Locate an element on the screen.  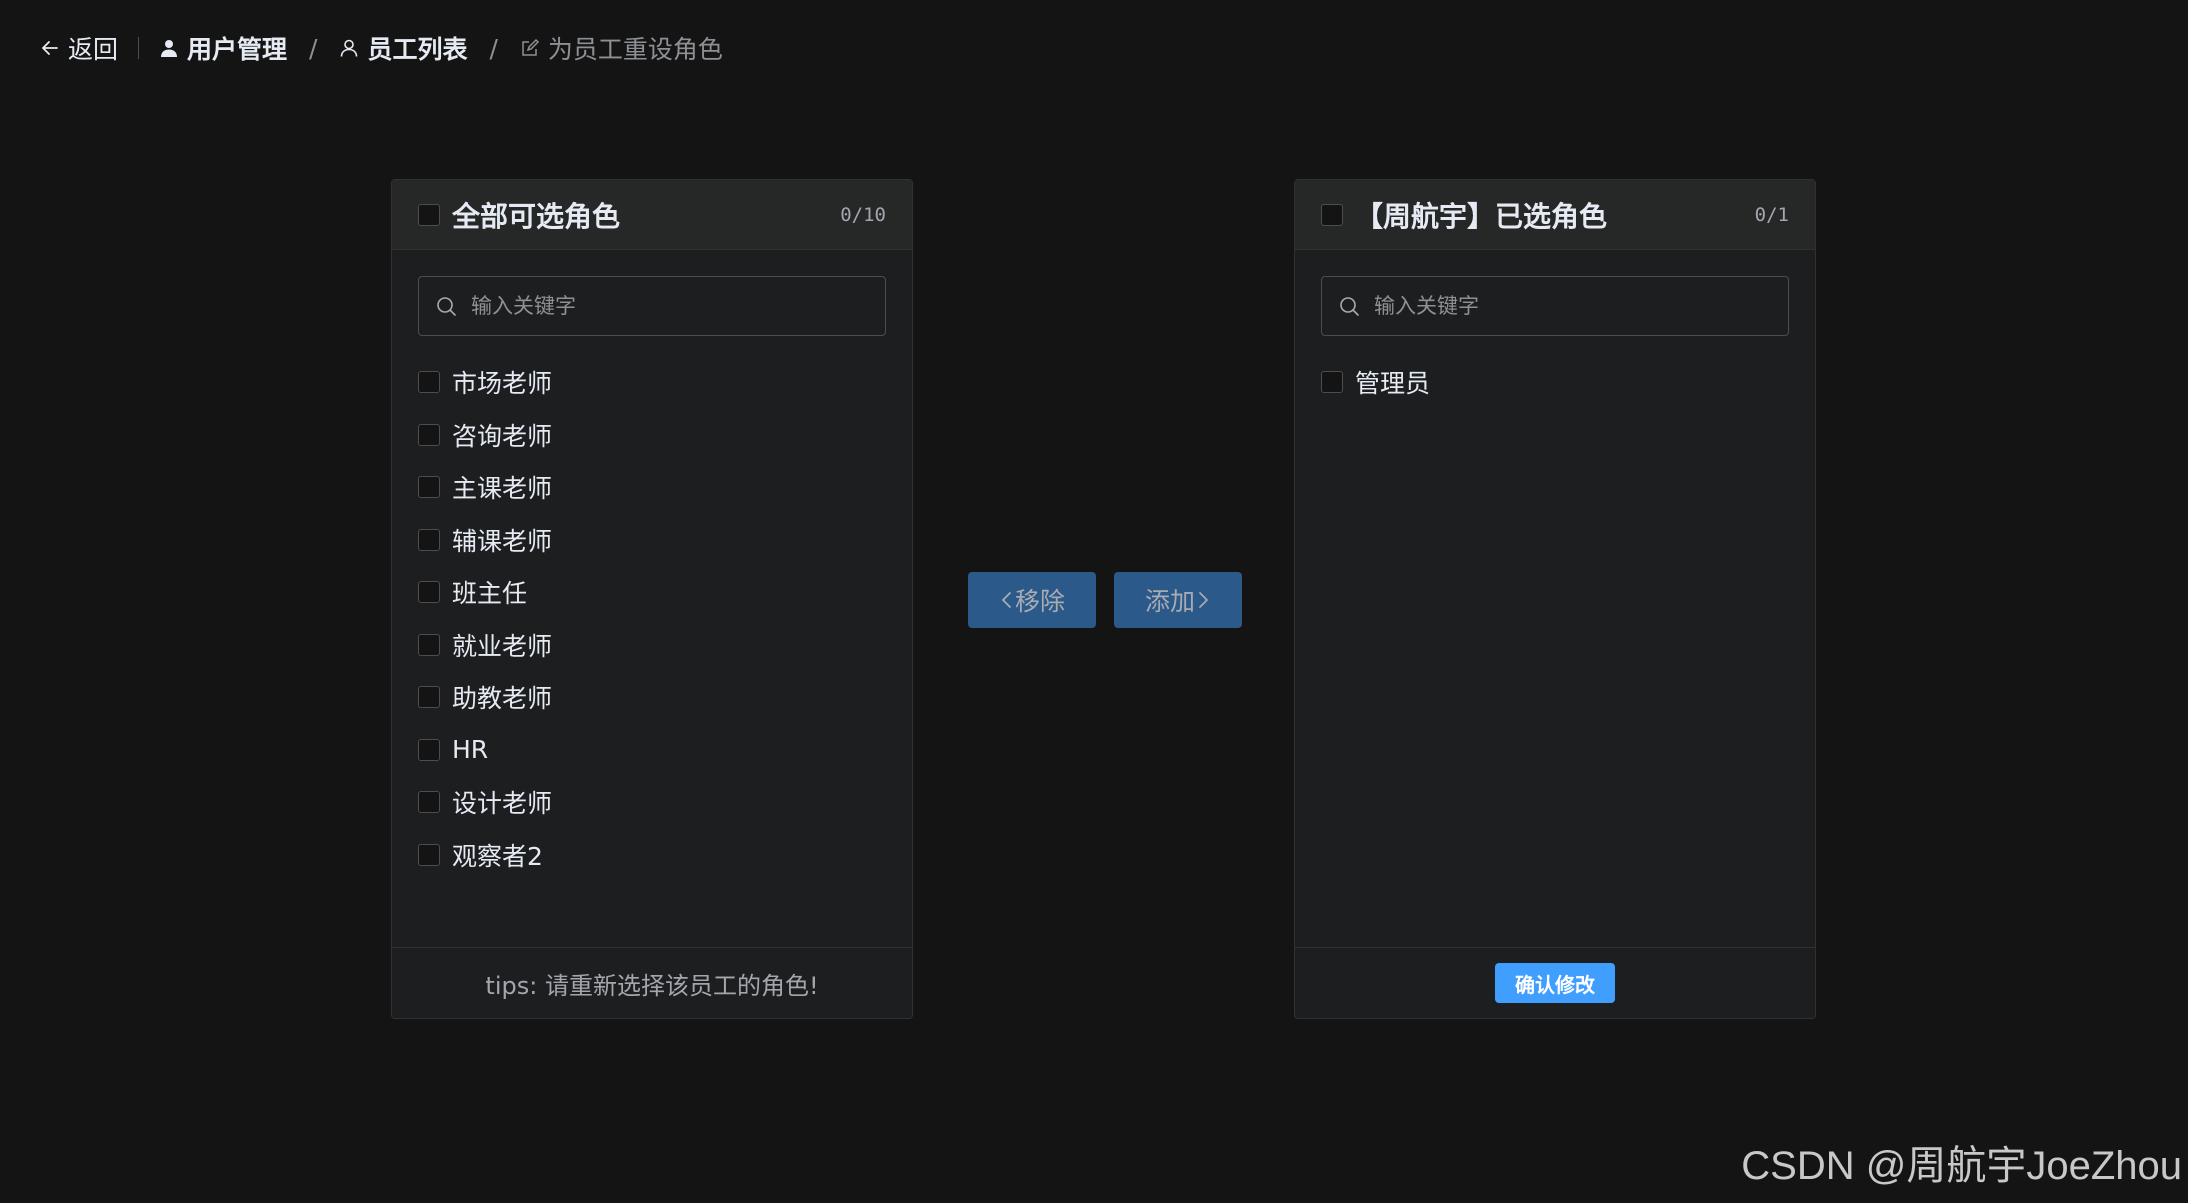
add-button: 添加 is located at coordinates (1178, 600).